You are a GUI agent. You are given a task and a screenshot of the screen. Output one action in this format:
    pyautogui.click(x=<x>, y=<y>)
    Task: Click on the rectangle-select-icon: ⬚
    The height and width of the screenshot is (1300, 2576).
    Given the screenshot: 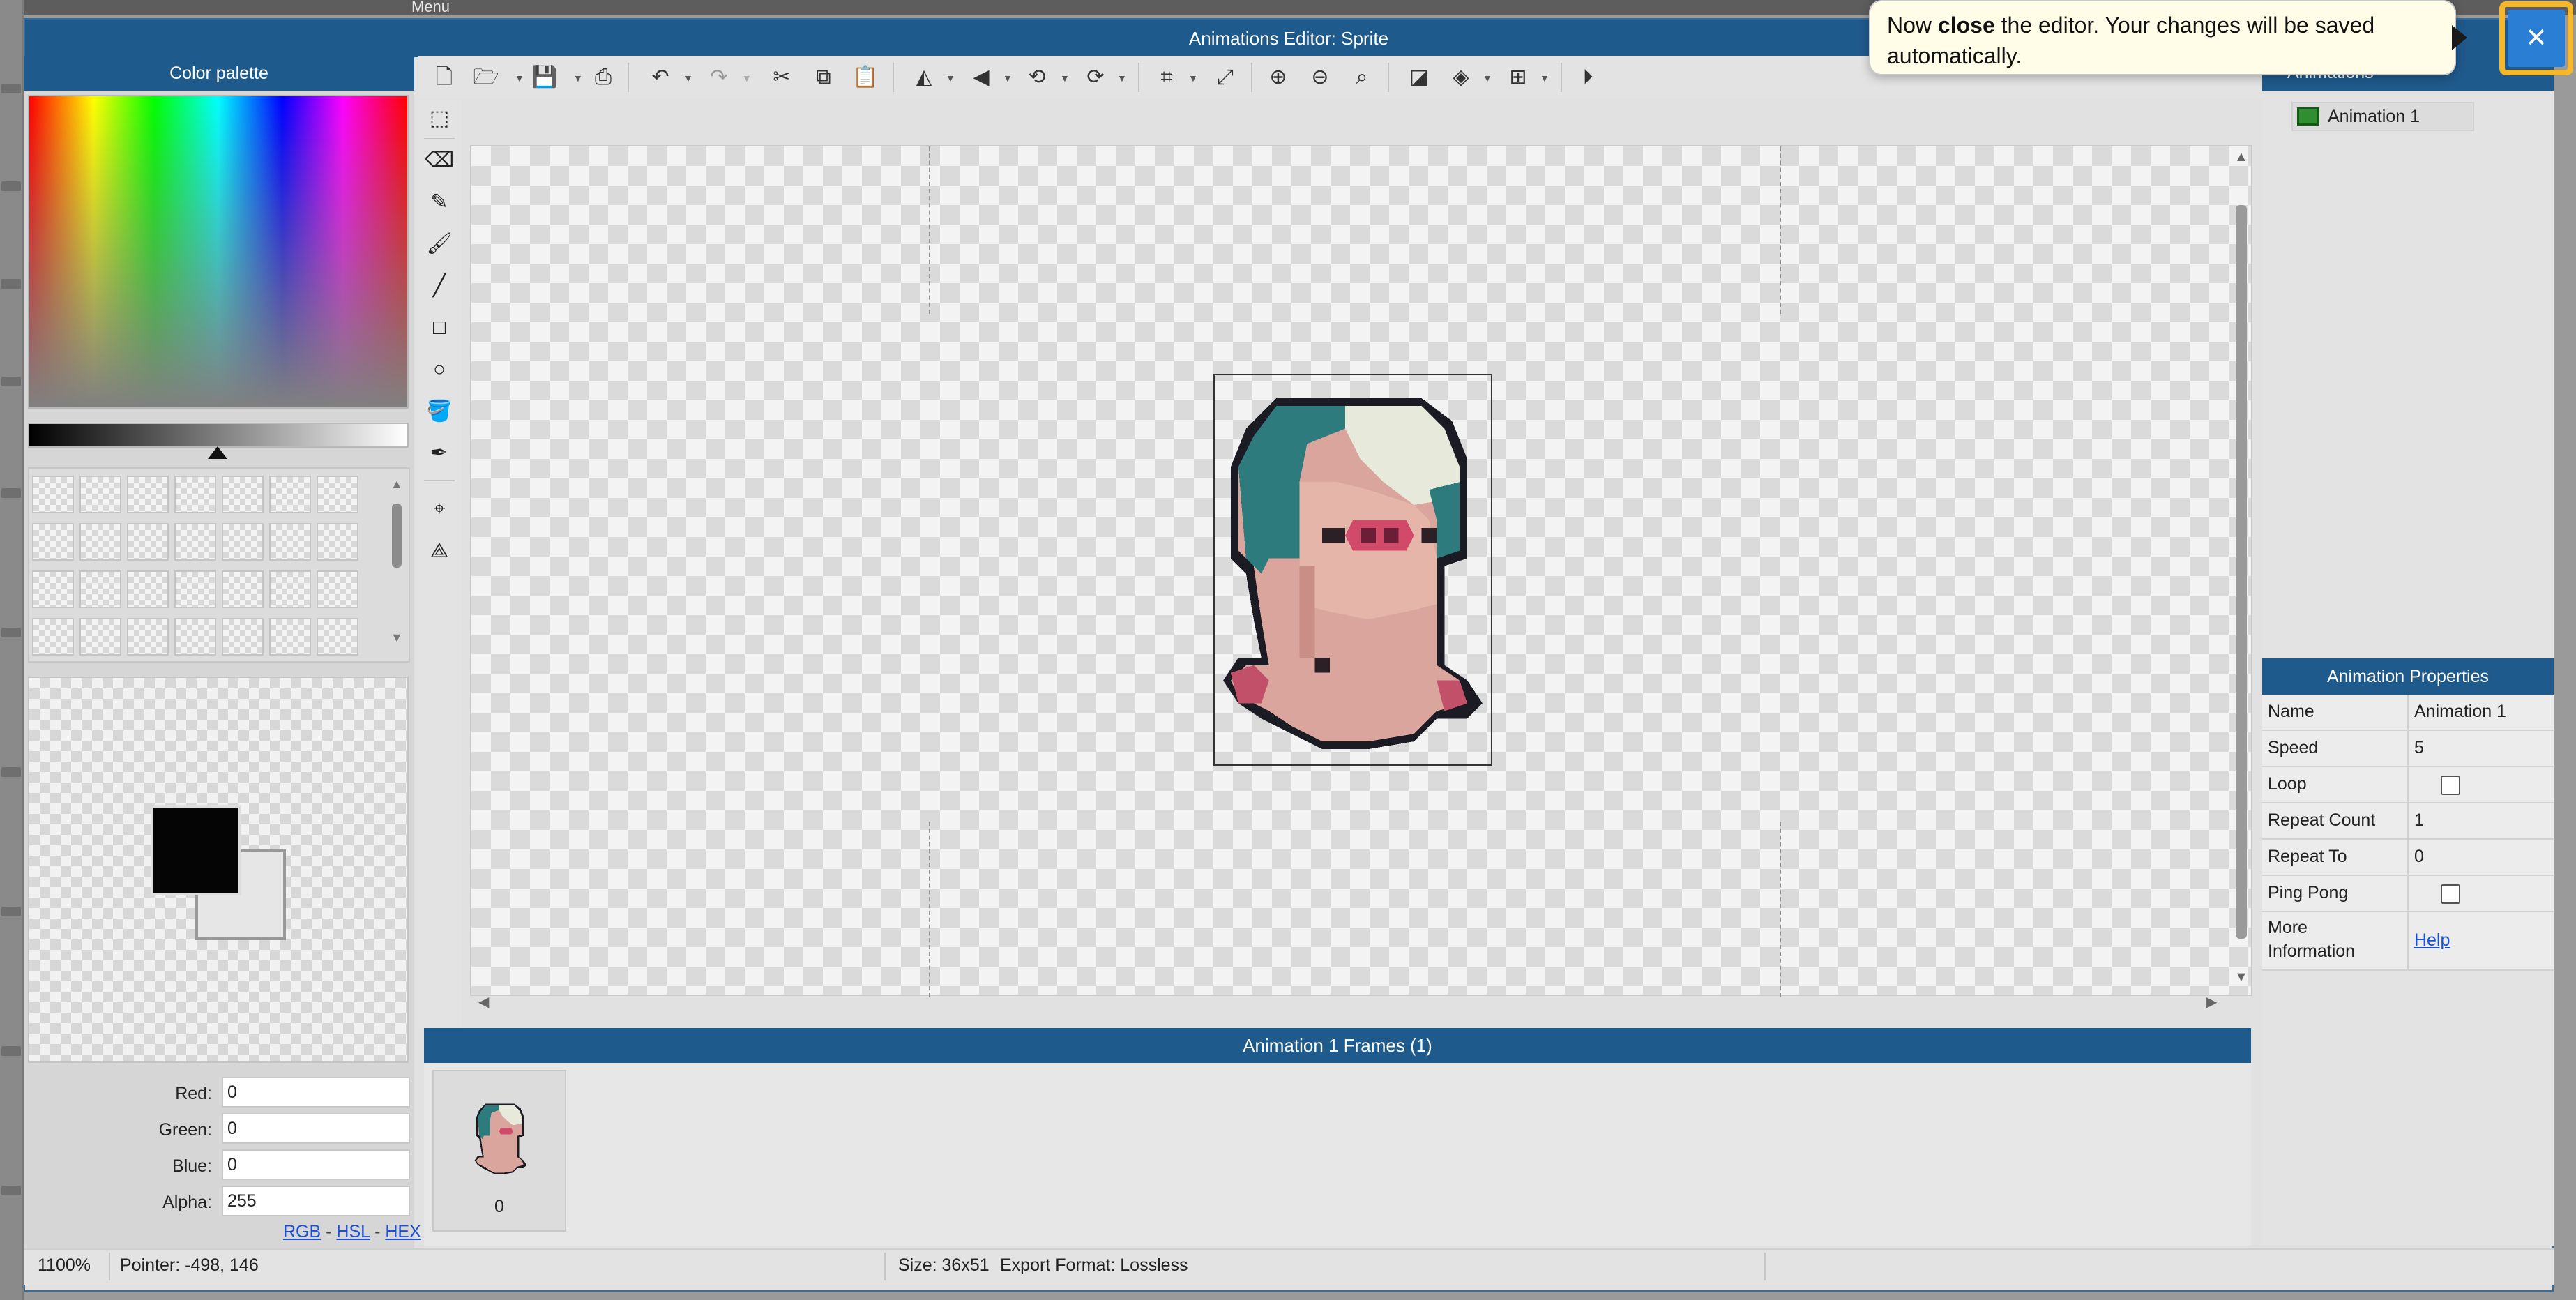 What is the action you would take?
    pyautogui.click(x=439, y=118)
    